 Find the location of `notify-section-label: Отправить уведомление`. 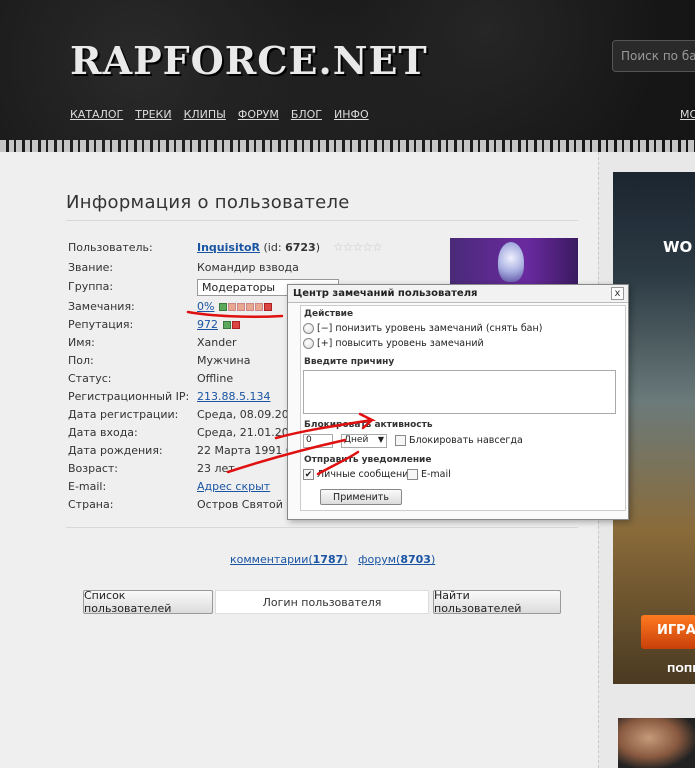

notify-section-label: Отправить уведомление is located at coordinates (368, 460).